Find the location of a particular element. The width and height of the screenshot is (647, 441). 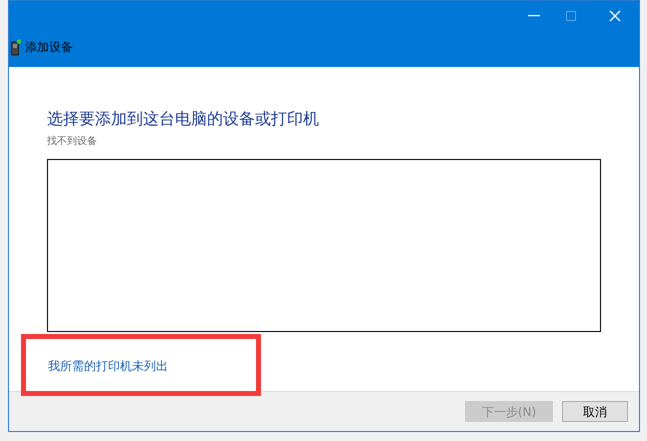

status-text: 找不到设备 is located at coordinates (72, 141).